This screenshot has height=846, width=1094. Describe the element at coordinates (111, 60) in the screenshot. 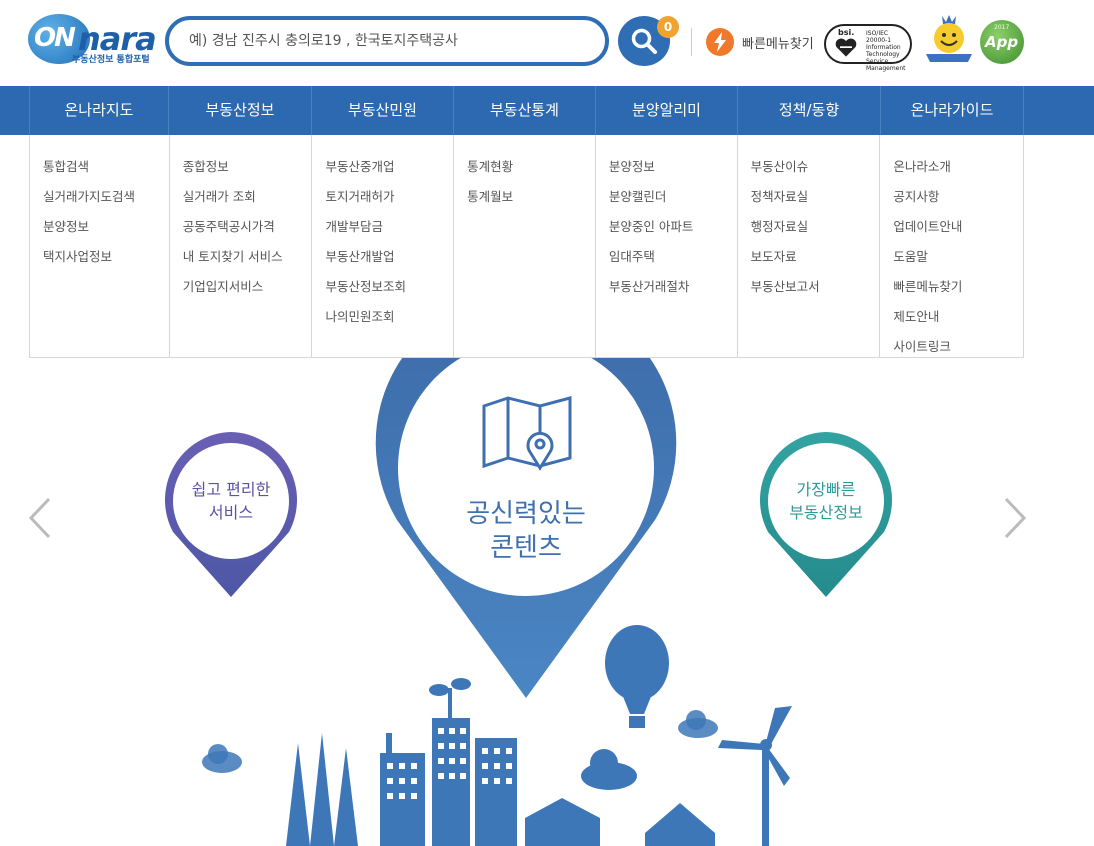

I see `logo-tagline: 부동산정보 통합포털` at that location.